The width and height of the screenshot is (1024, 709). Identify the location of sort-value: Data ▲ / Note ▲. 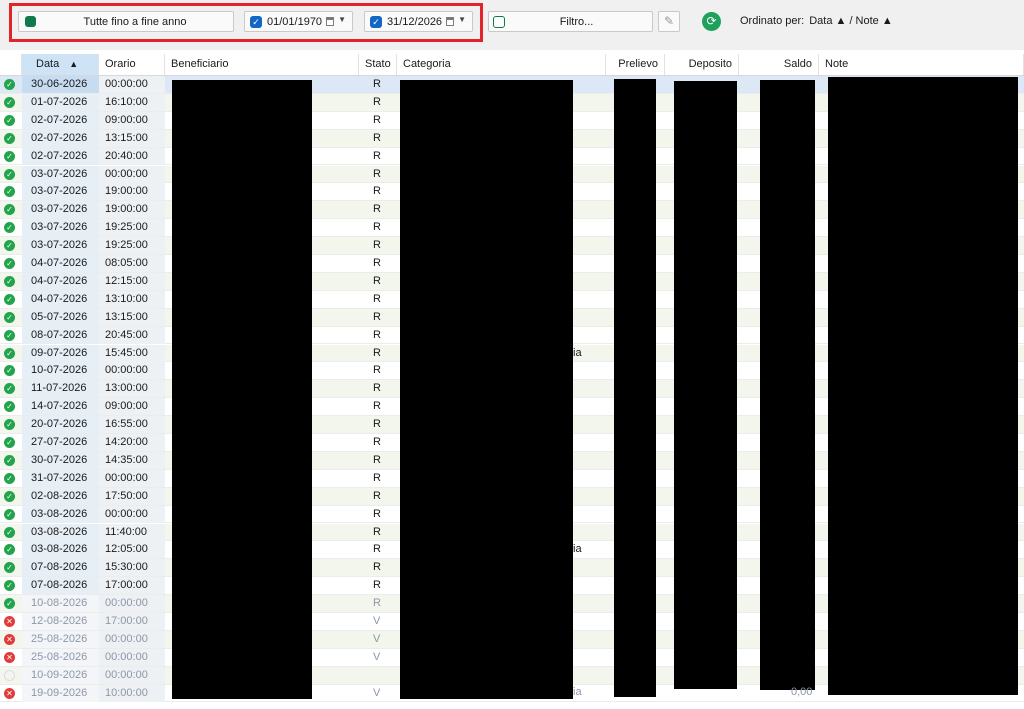
(851, 21).